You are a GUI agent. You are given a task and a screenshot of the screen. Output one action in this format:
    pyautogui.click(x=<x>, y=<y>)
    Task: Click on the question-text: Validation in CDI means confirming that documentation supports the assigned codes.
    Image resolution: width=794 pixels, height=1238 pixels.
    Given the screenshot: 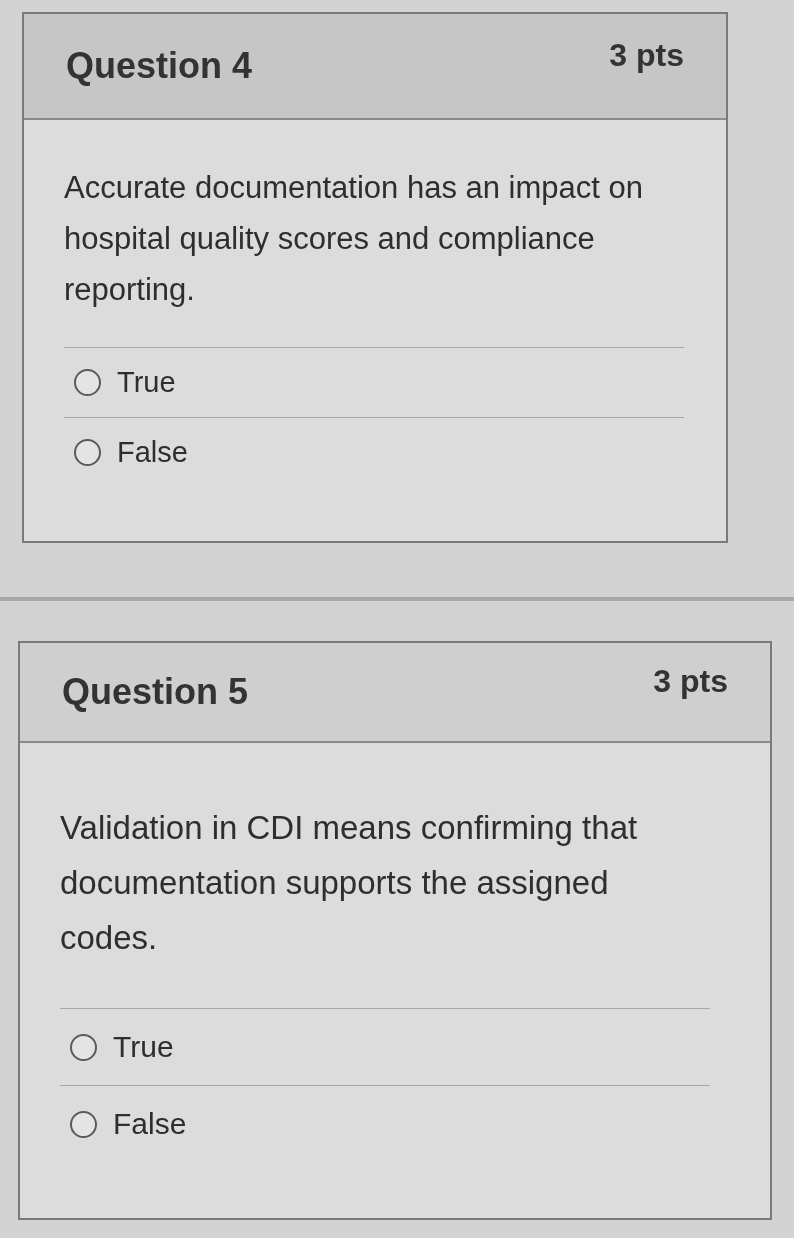 What is the action you would take?
    pyautogui.click(x=349, y=883)
    